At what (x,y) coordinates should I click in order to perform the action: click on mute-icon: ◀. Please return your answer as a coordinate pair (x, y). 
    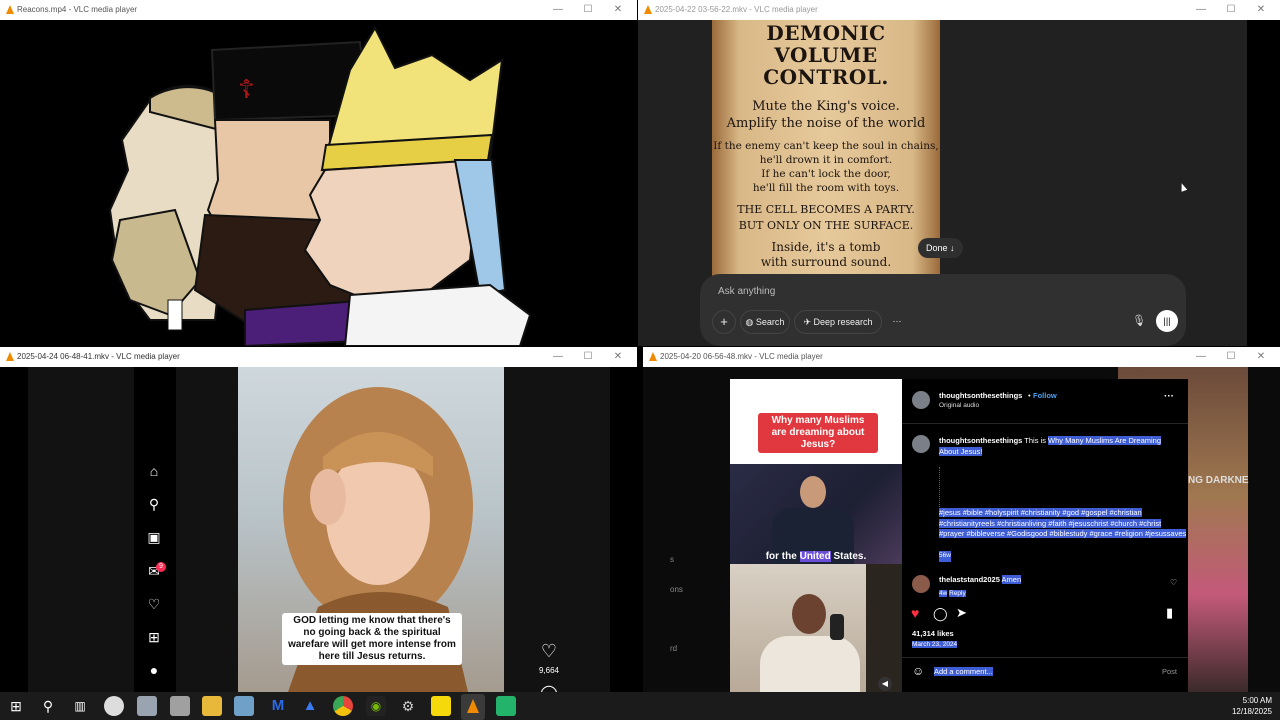
    Looking at the image, I should click on (885, 684).